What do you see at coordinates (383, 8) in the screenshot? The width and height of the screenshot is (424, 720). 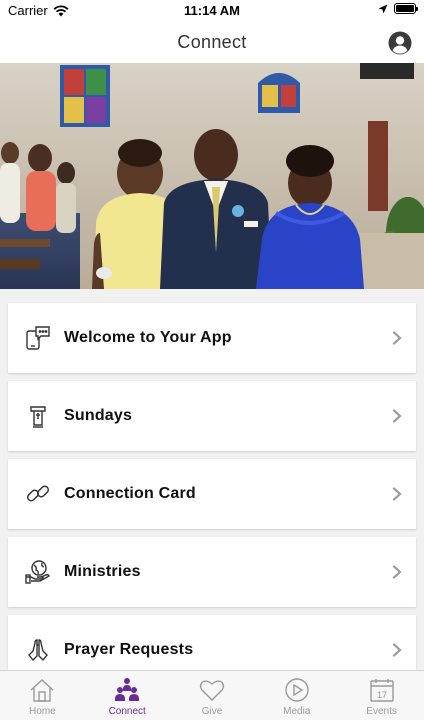 I see `location-arrow-icon` at bounding box center [383, 8].